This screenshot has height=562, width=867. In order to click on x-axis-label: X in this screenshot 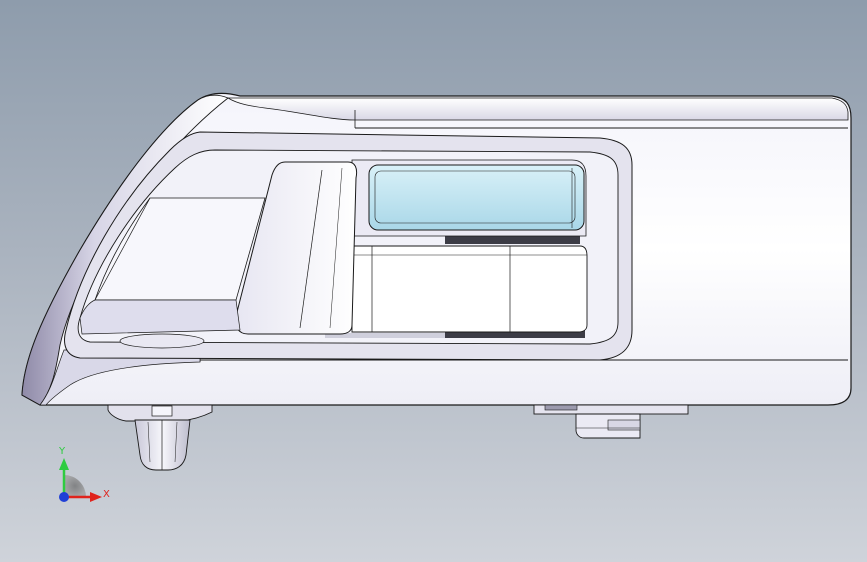, I will do `click(106, 494)`.